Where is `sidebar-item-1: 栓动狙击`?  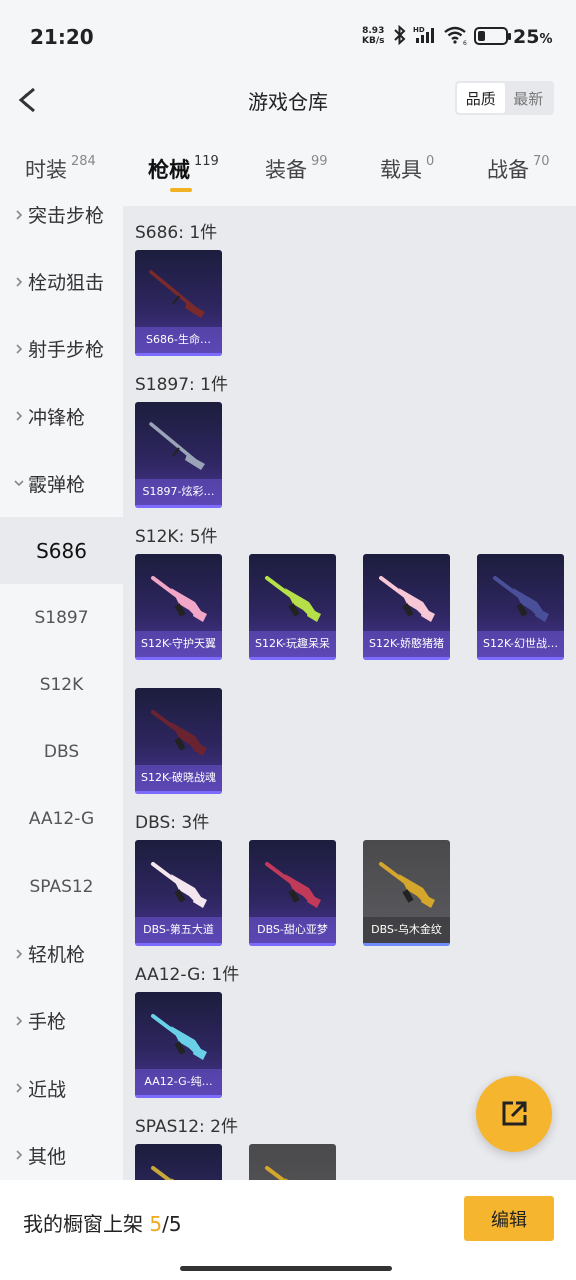
sidebar-item-1: 栓动狙击 is located at coordinates (61, 281).